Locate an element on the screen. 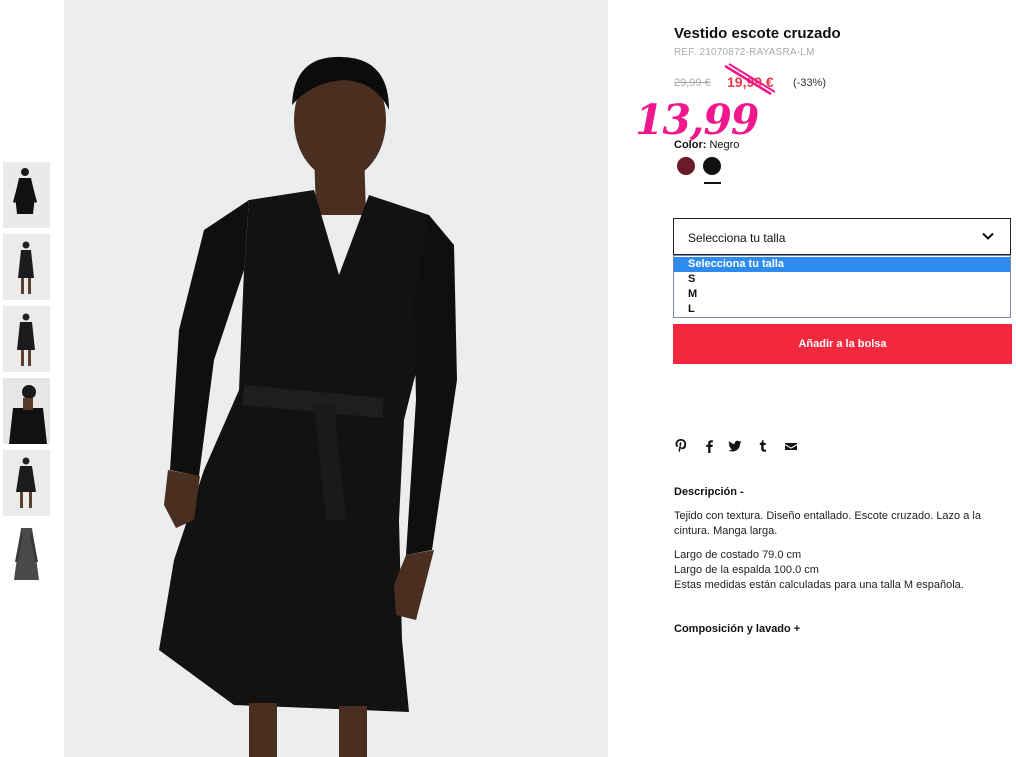 Image resolution: width=1016 pixels, height=757 pixels. facebook-icon is located at coordinates (709, 446).